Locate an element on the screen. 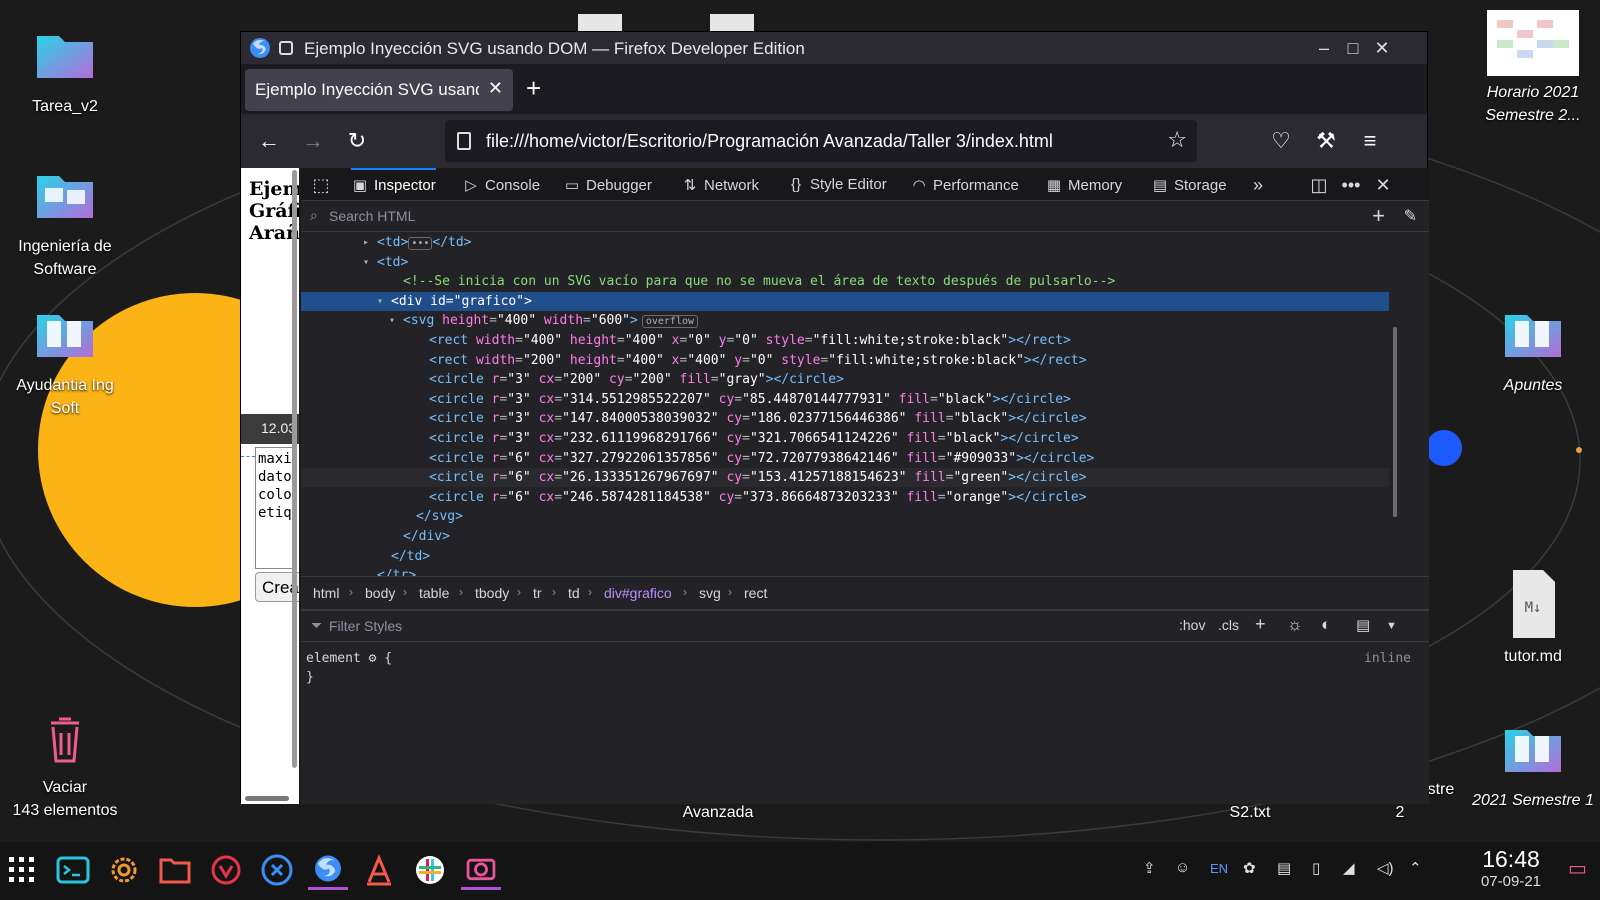  markup-node: </svg> is located at coordinates (845, 516).